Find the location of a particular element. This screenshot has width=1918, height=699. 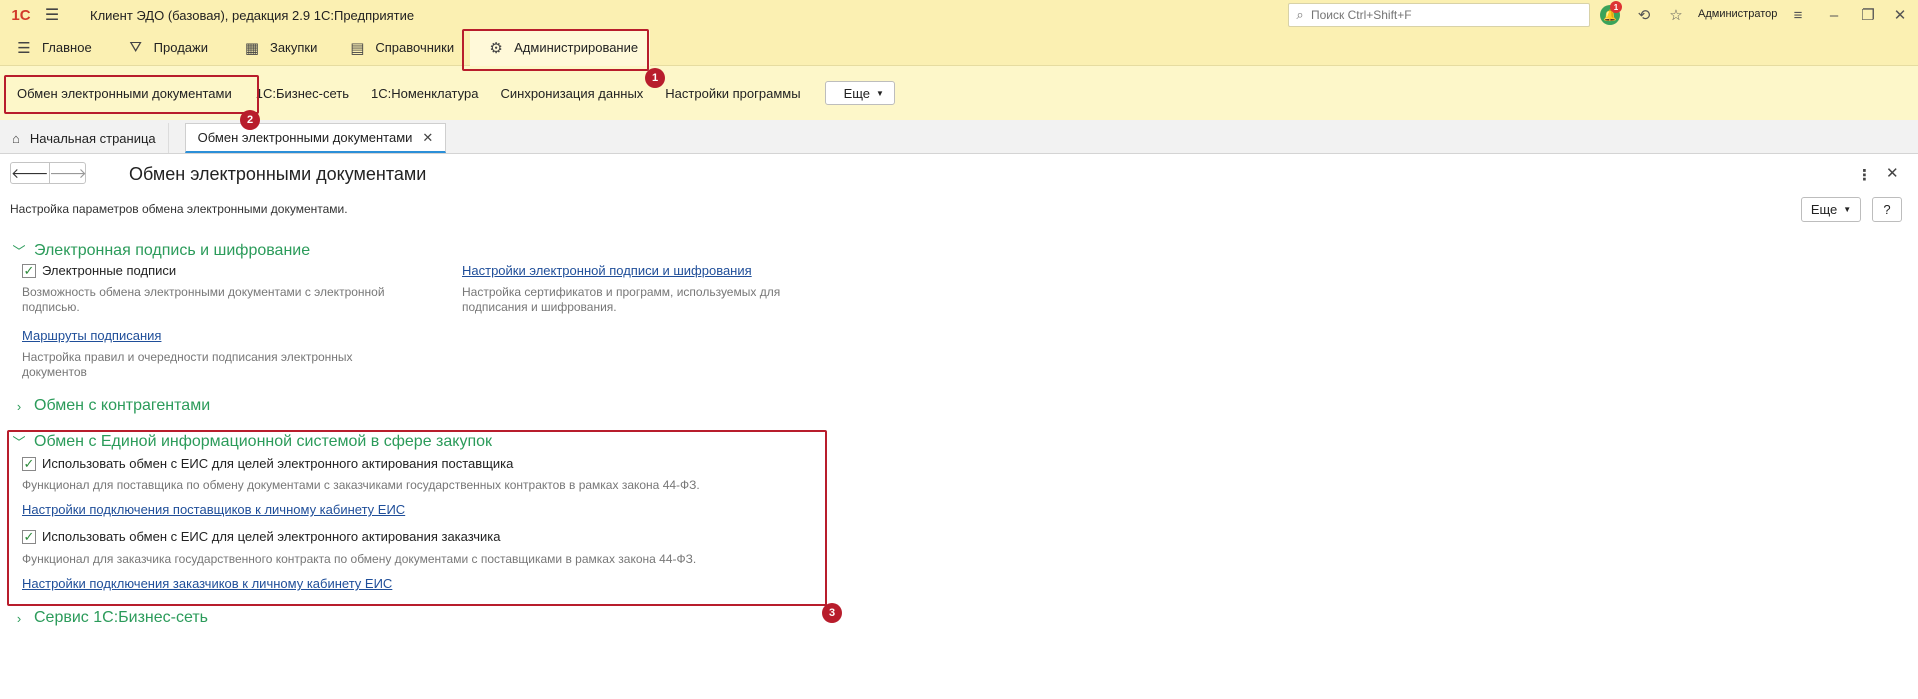

section-purchases: ▦ Закупки is located at coordinates (279, 48).